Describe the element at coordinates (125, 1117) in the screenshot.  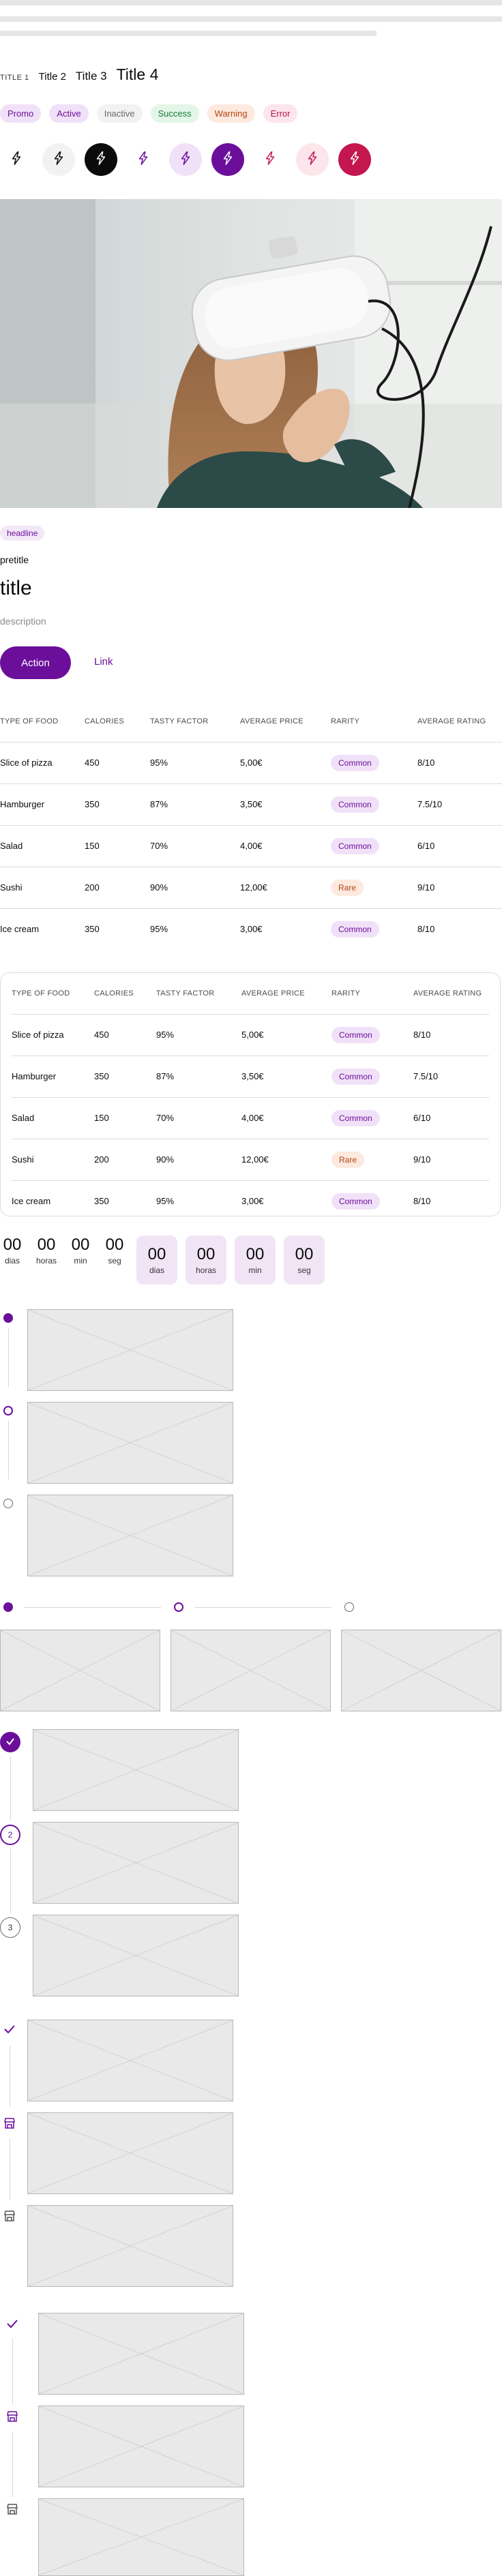
I see `table-cell-calories: 150` at that location.